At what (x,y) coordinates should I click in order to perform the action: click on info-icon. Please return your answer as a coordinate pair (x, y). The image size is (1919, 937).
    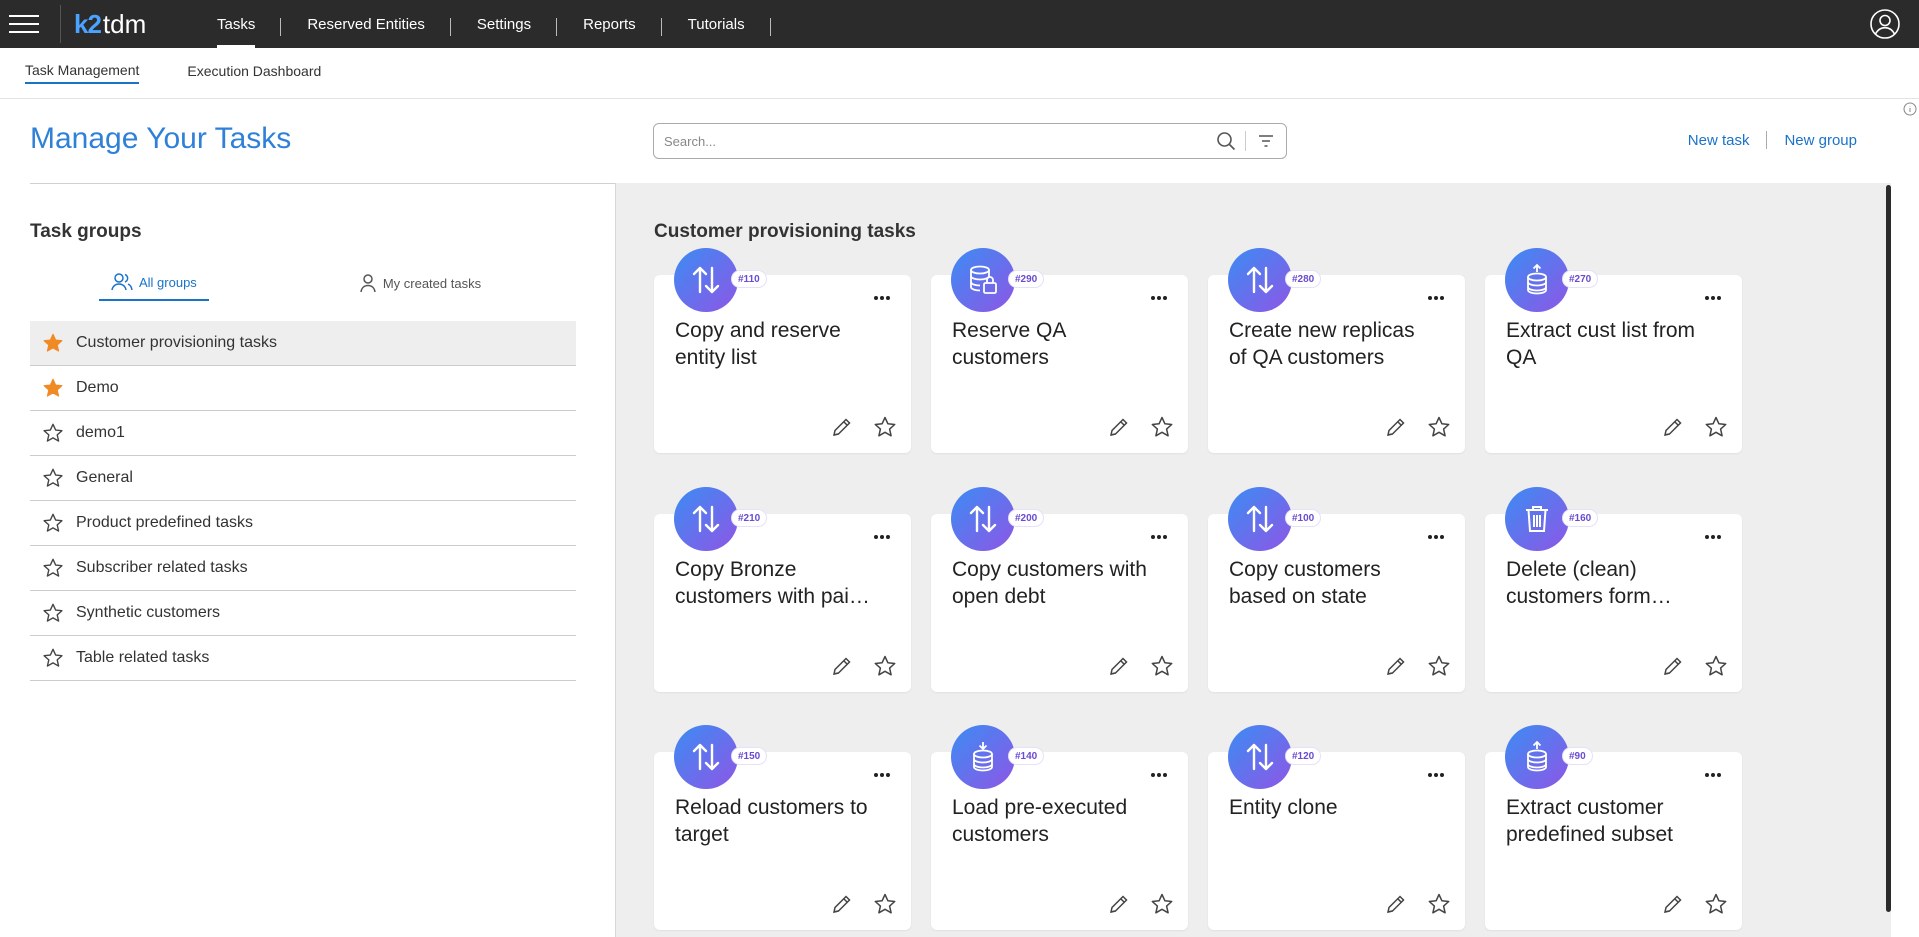
    Looking at the image, I should click on (1910, 109).